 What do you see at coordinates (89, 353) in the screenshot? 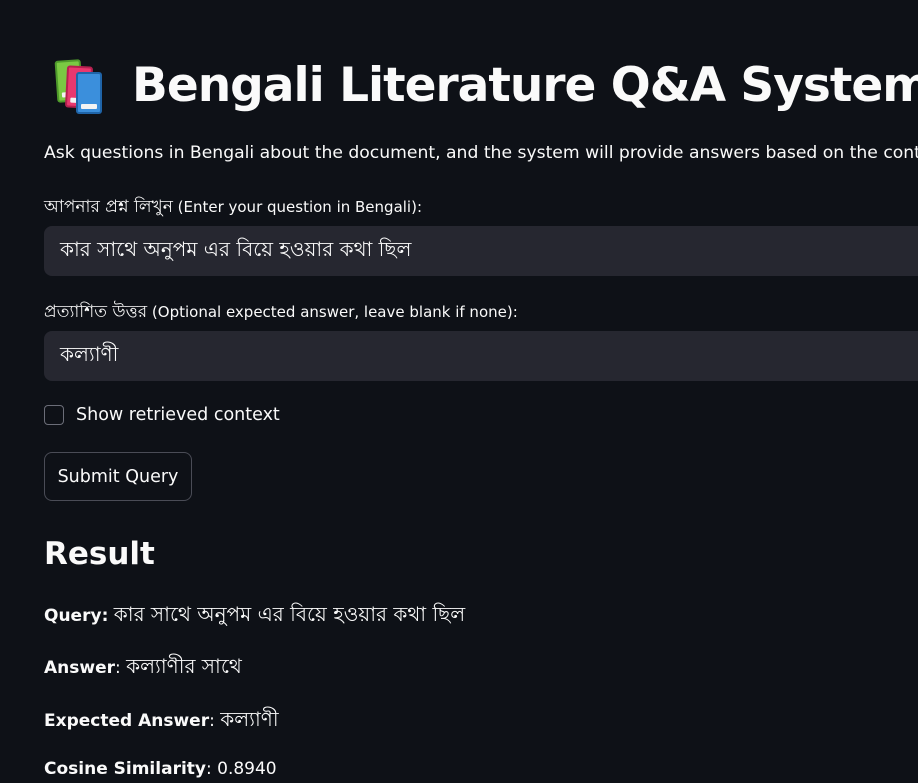
I see `expected-answer-input-value: কল্যাণী` at bounding box center [89, 353].